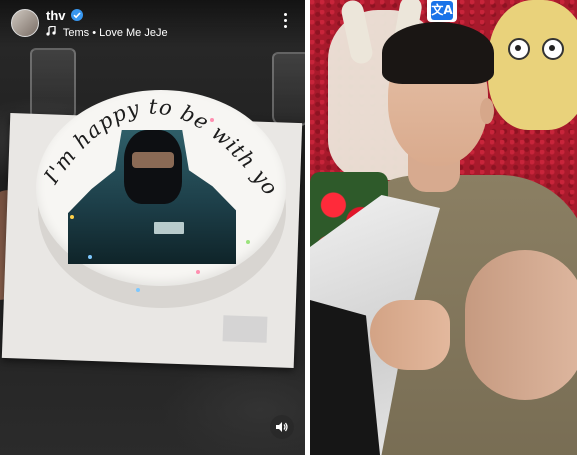 This screenshot has height=455, width=577. Describe the element at coordinates (152, 24) in the screenshot. I see `story-header: thv Tems • Love Me JeJe` at that location.